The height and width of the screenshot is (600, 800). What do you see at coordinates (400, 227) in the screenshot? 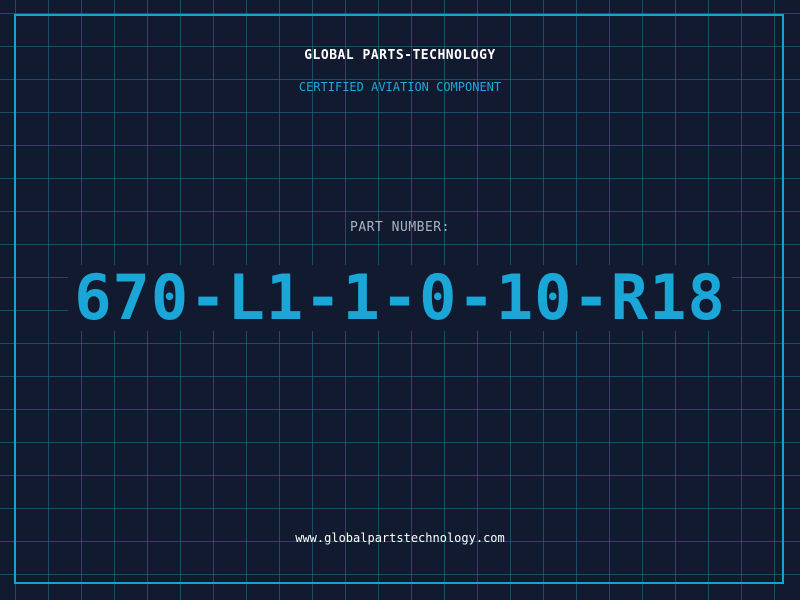
I see `part-number-label: PART NUMBER:` at bounding box center [400, 227].